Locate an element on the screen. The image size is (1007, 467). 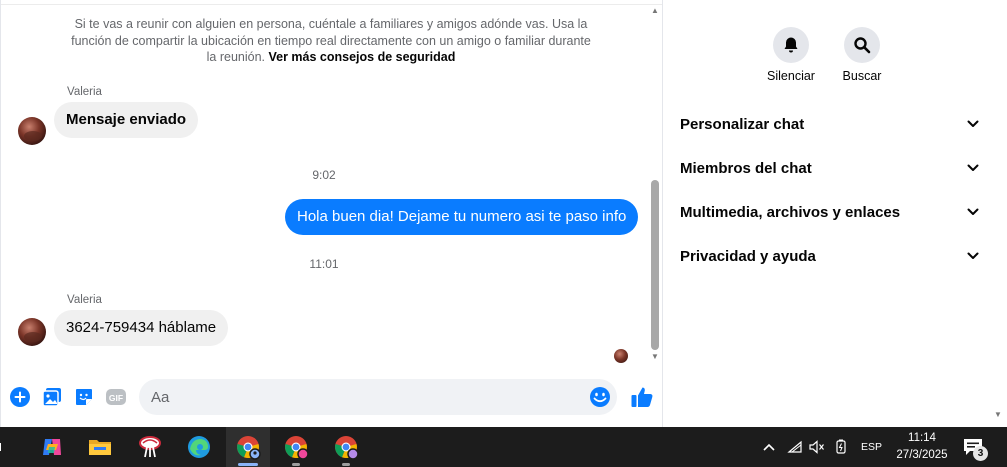
section-media-files-links: Multimedia, archivos y enlaces is located at coordinates (830, 212).